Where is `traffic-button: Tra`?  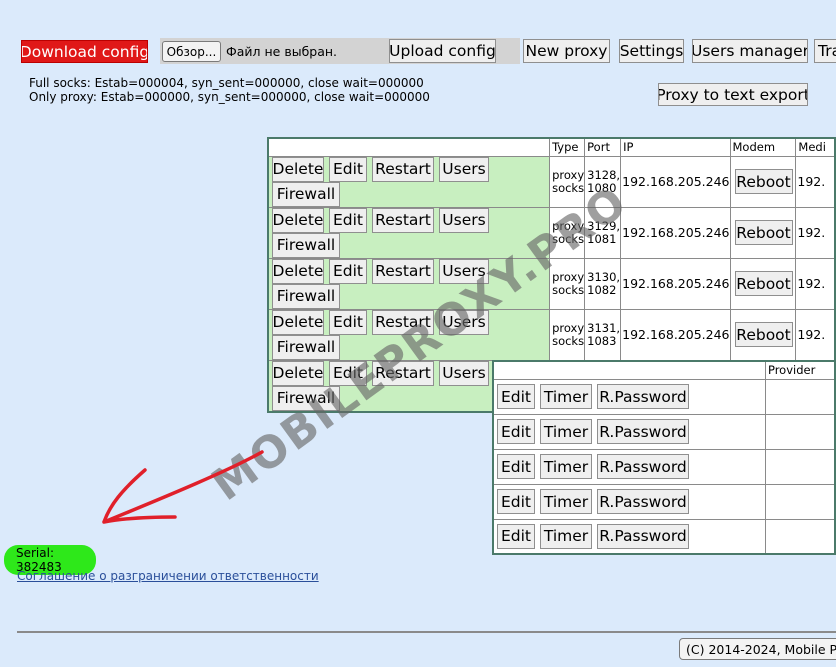
traffic-button: Tra is located at coordinates (825, 51).